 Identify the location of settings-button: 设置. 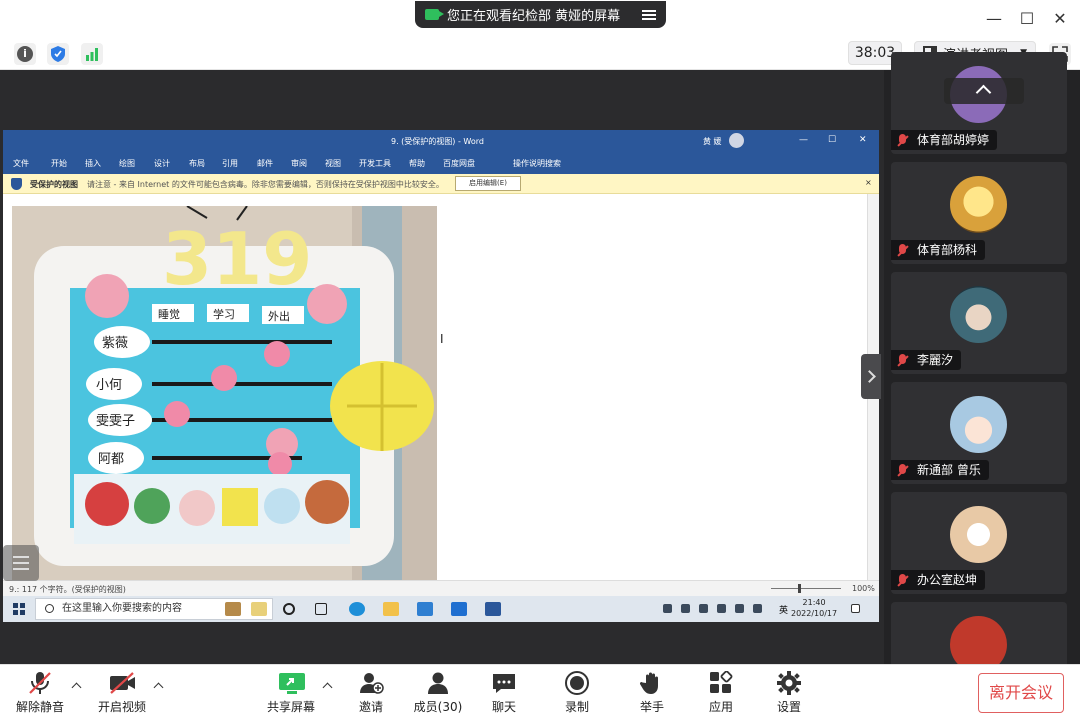
(789, 694).